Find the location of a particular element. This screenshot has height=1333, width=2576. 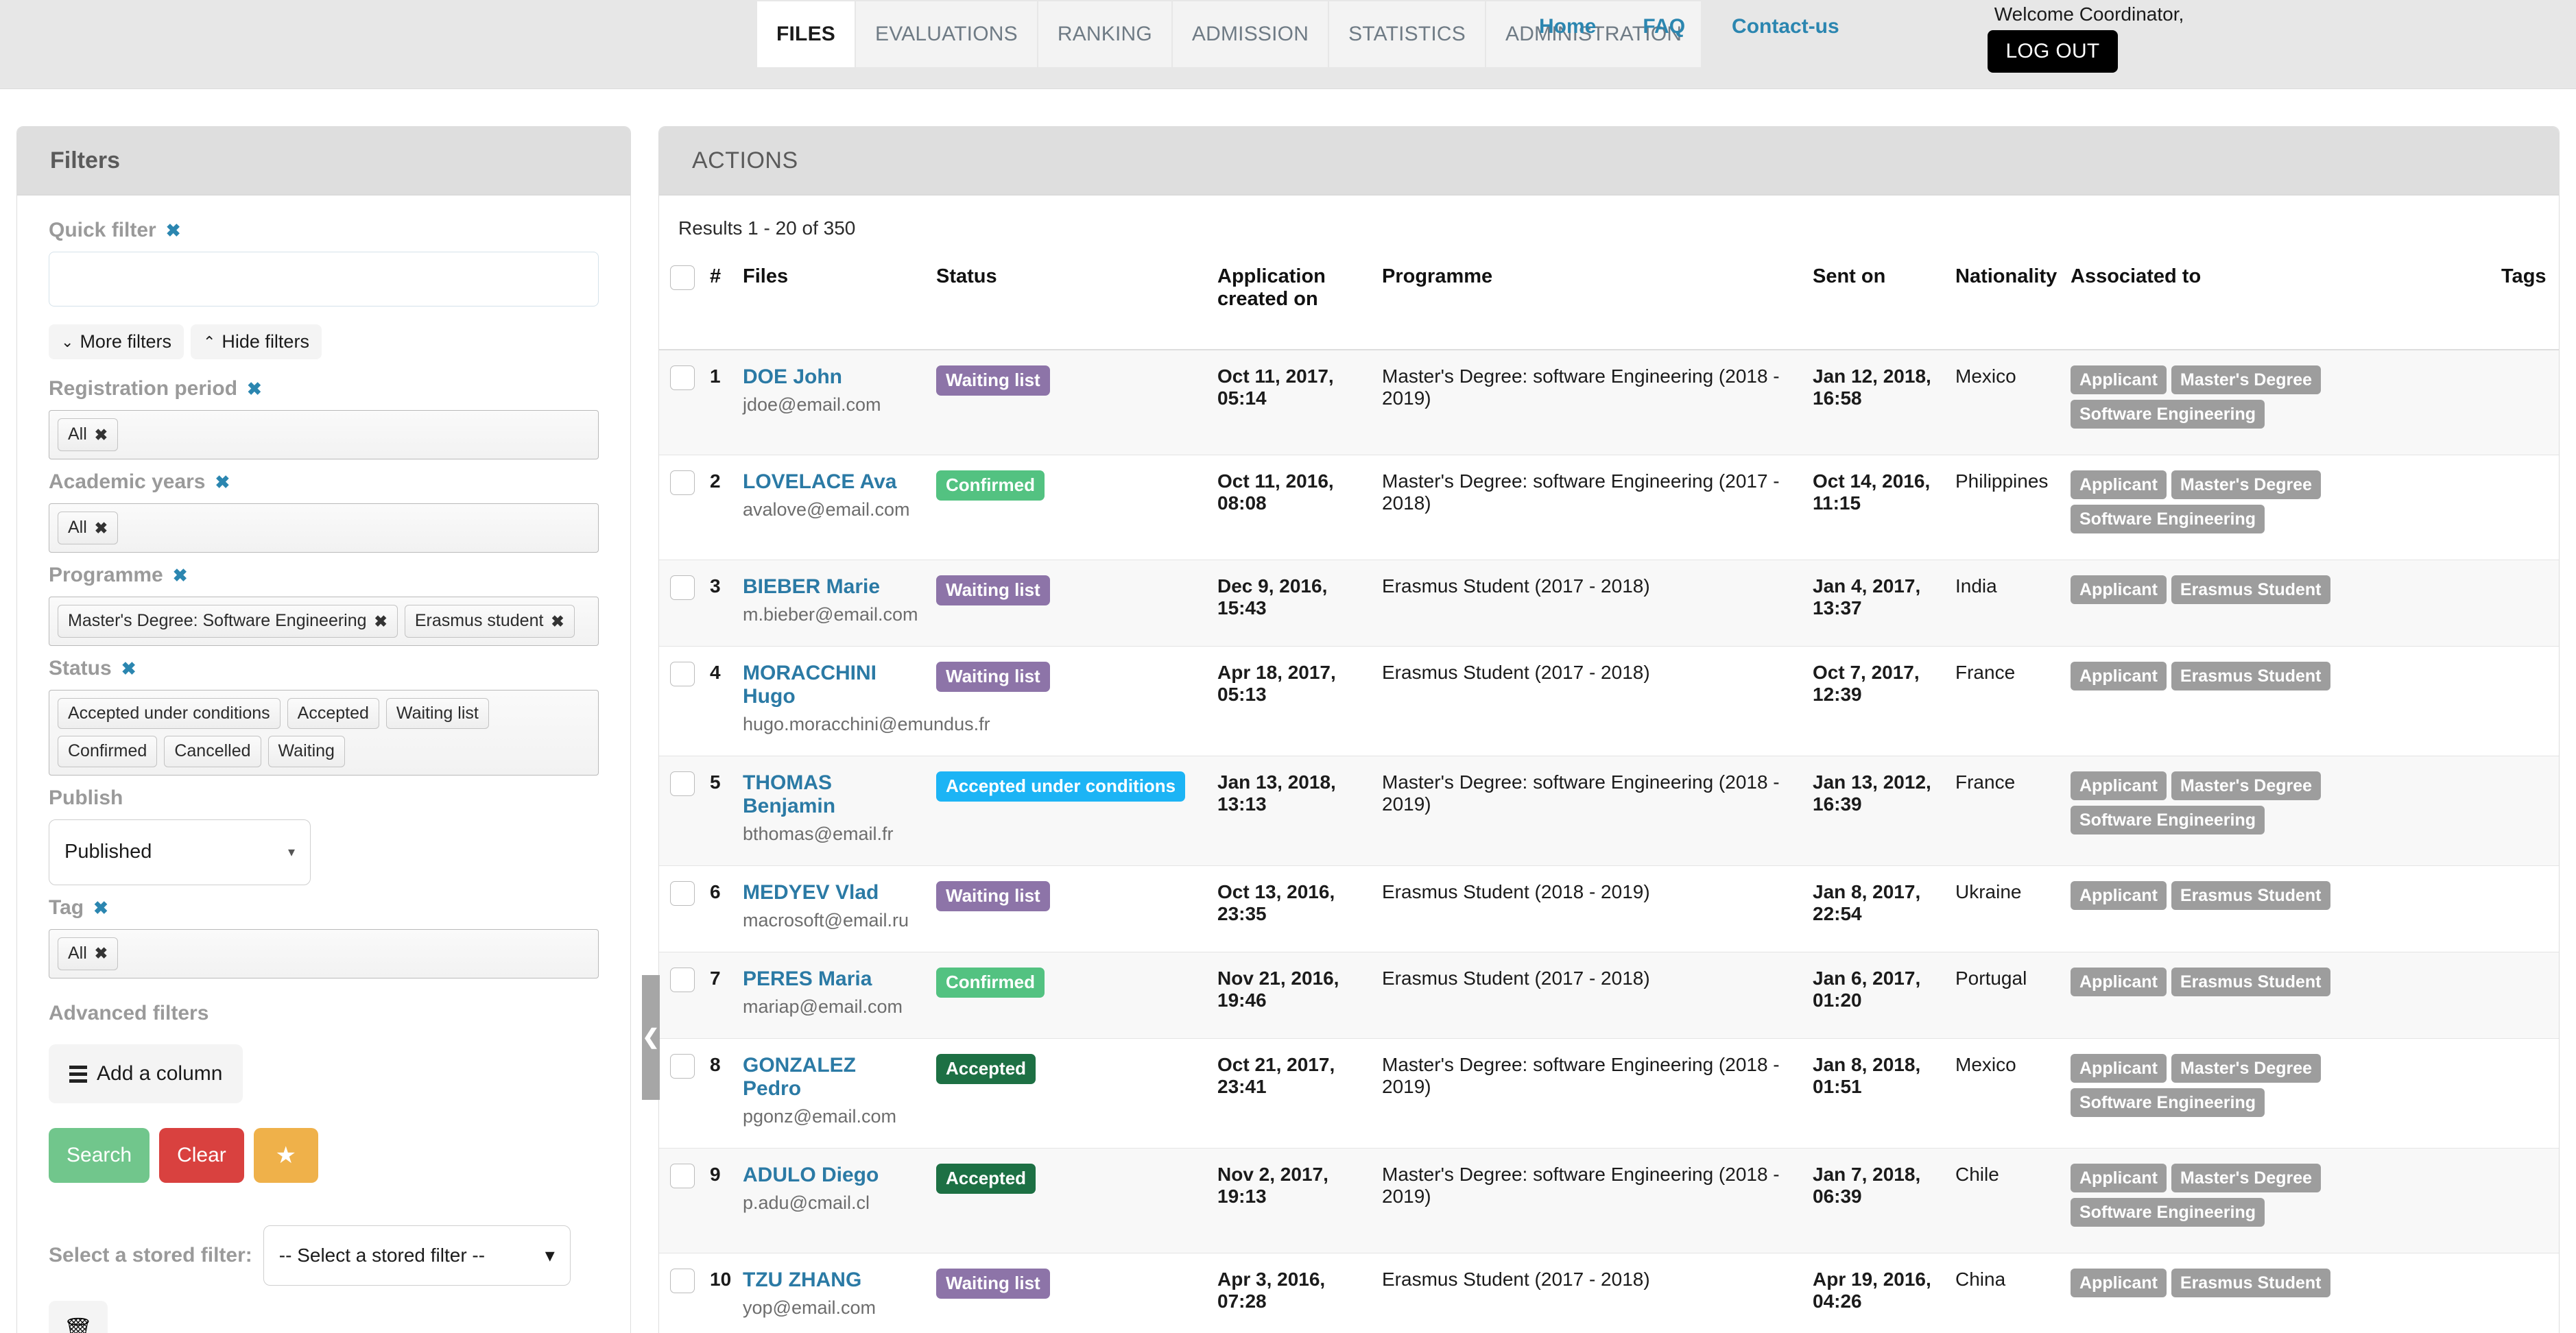

filter-token: Master's Degree: Software Engineering ✖ is located at coordinates (228, 621).